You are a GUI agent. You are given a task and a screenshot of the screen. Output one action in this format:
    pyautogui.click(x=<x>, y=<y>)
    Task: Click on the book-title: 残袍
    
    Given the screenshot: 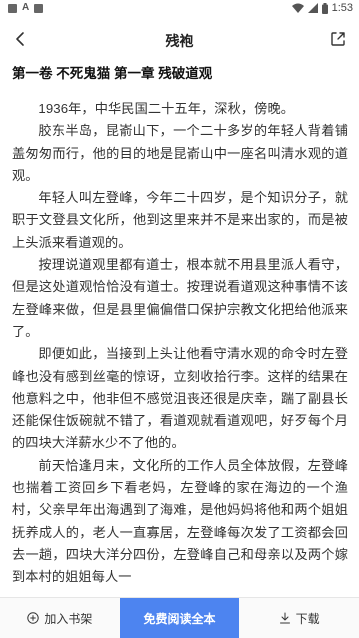 What is the action you would take?
    pyautogui.click(x=179, y=41)
    